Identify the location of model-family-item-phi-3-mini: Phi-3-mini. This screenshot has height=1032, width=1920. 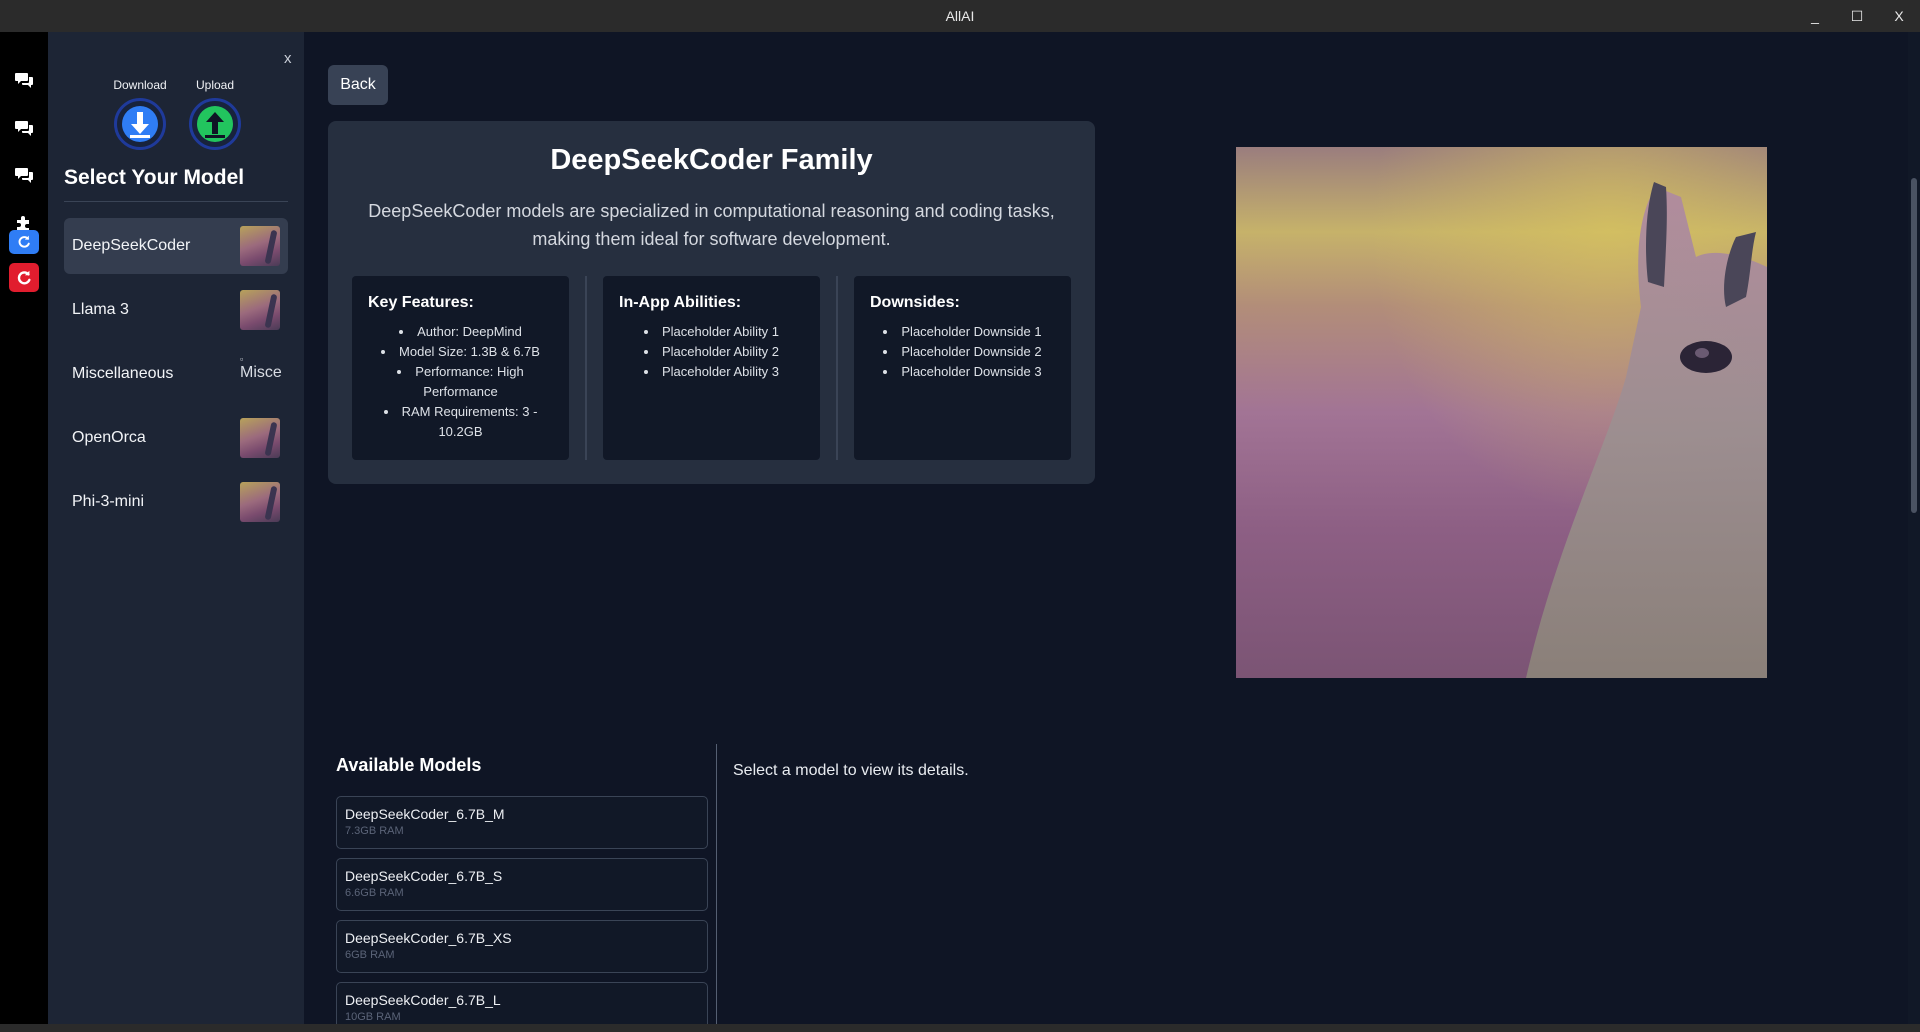
(176, 502).